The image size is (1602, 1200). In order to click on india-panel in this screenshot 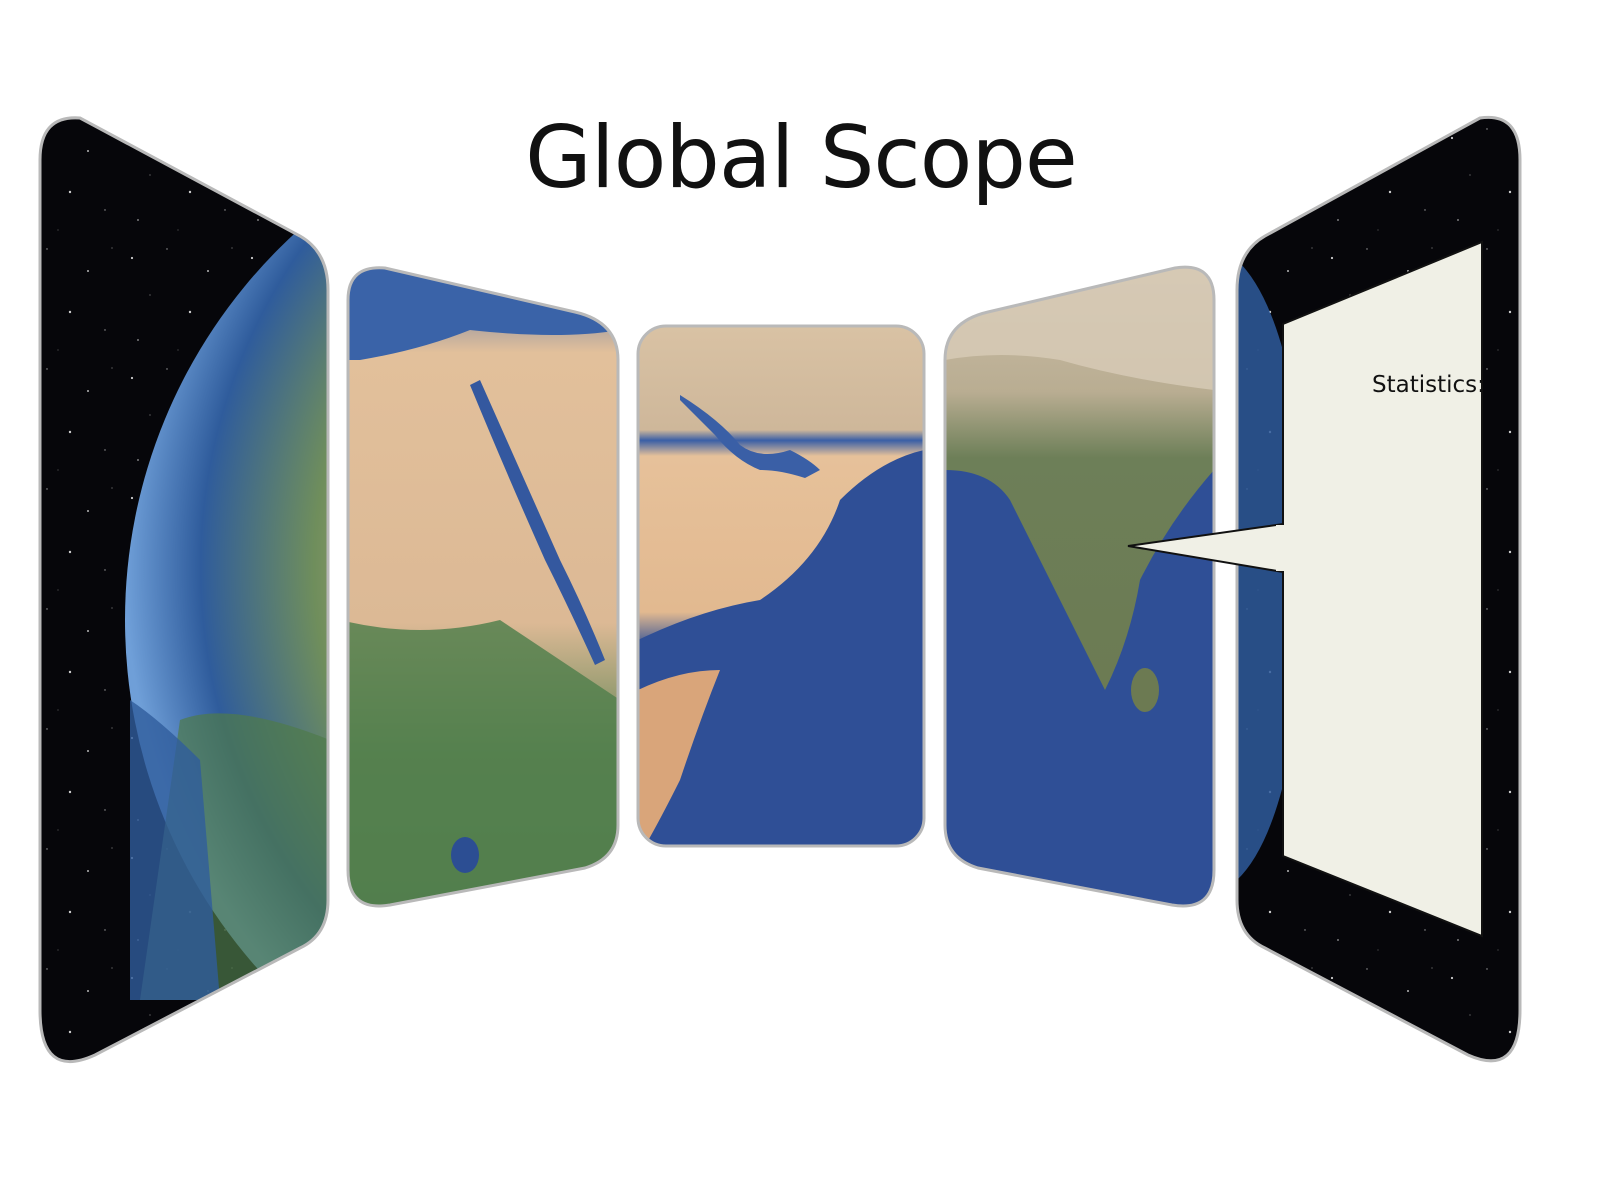, I will do `click(1079, 586)`.